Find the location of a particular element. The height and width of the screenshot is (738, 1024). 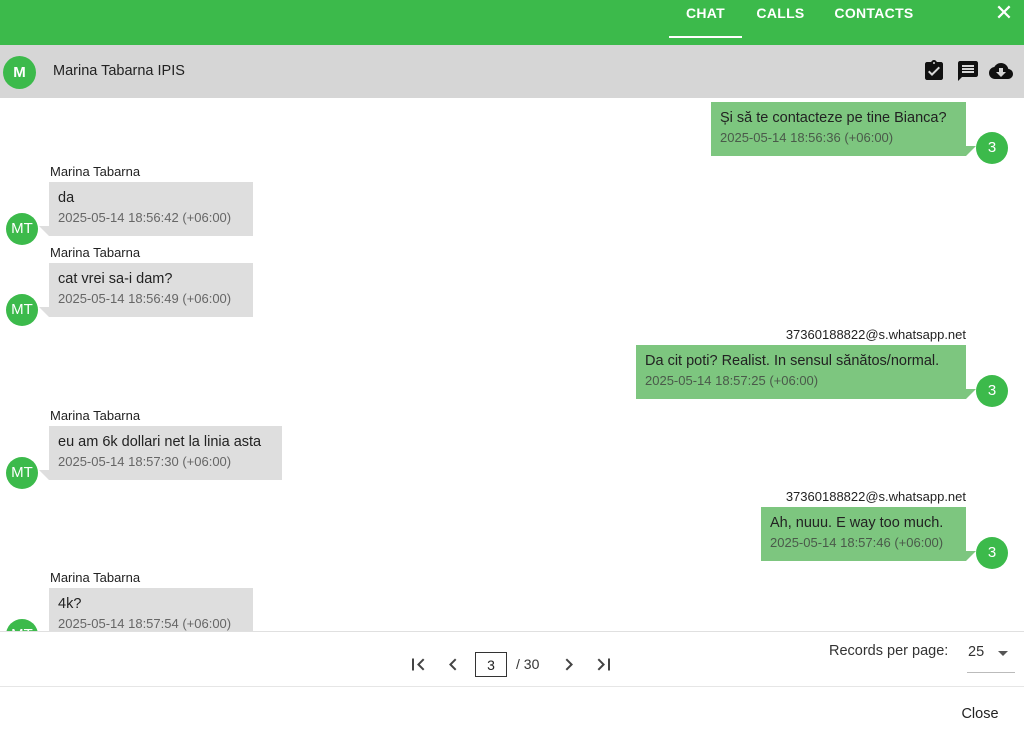

close-icon: ✕ is located at coordinates (1004, 13).